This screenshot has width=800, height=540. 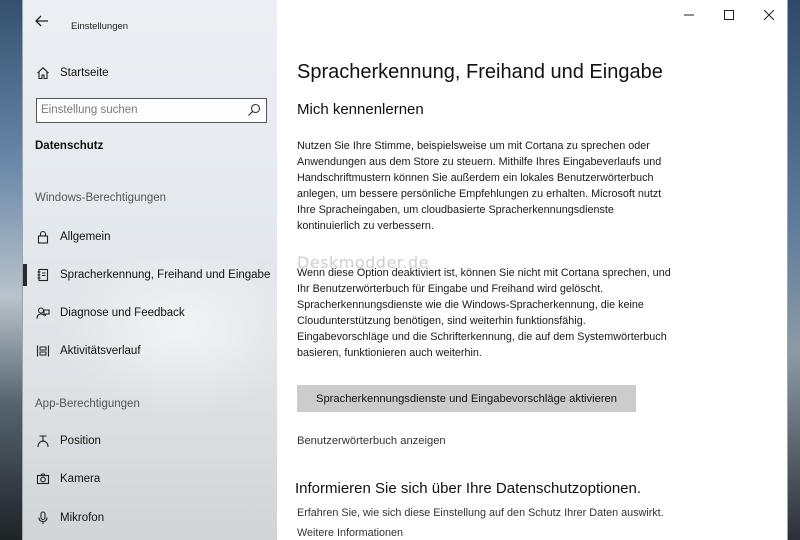 I want to click on maximize-icon, so click(x=729, y=15).